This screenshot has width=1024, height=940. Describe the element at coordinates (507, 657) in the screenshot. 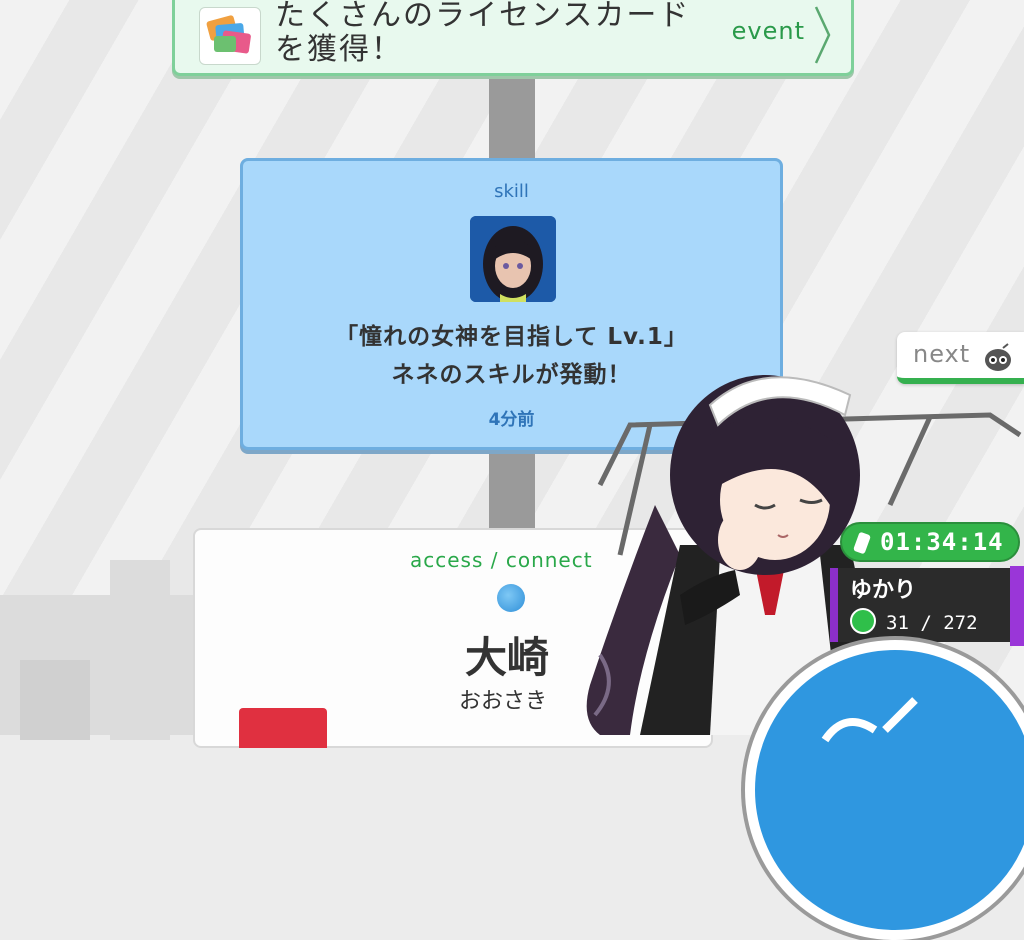

I see `station-name: 大崎` at that location.